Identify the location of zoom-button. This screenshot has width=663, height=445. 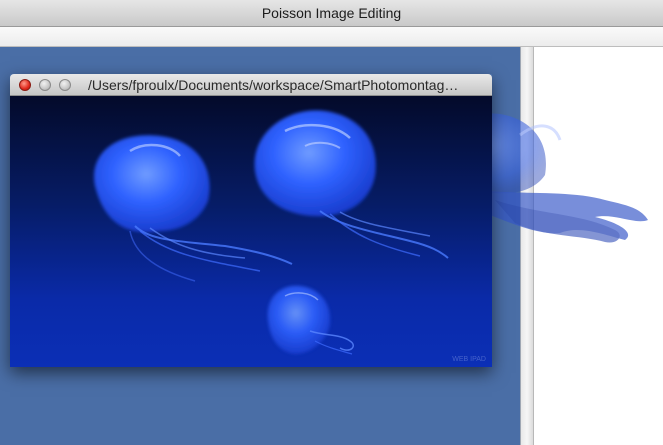
(65, 85).